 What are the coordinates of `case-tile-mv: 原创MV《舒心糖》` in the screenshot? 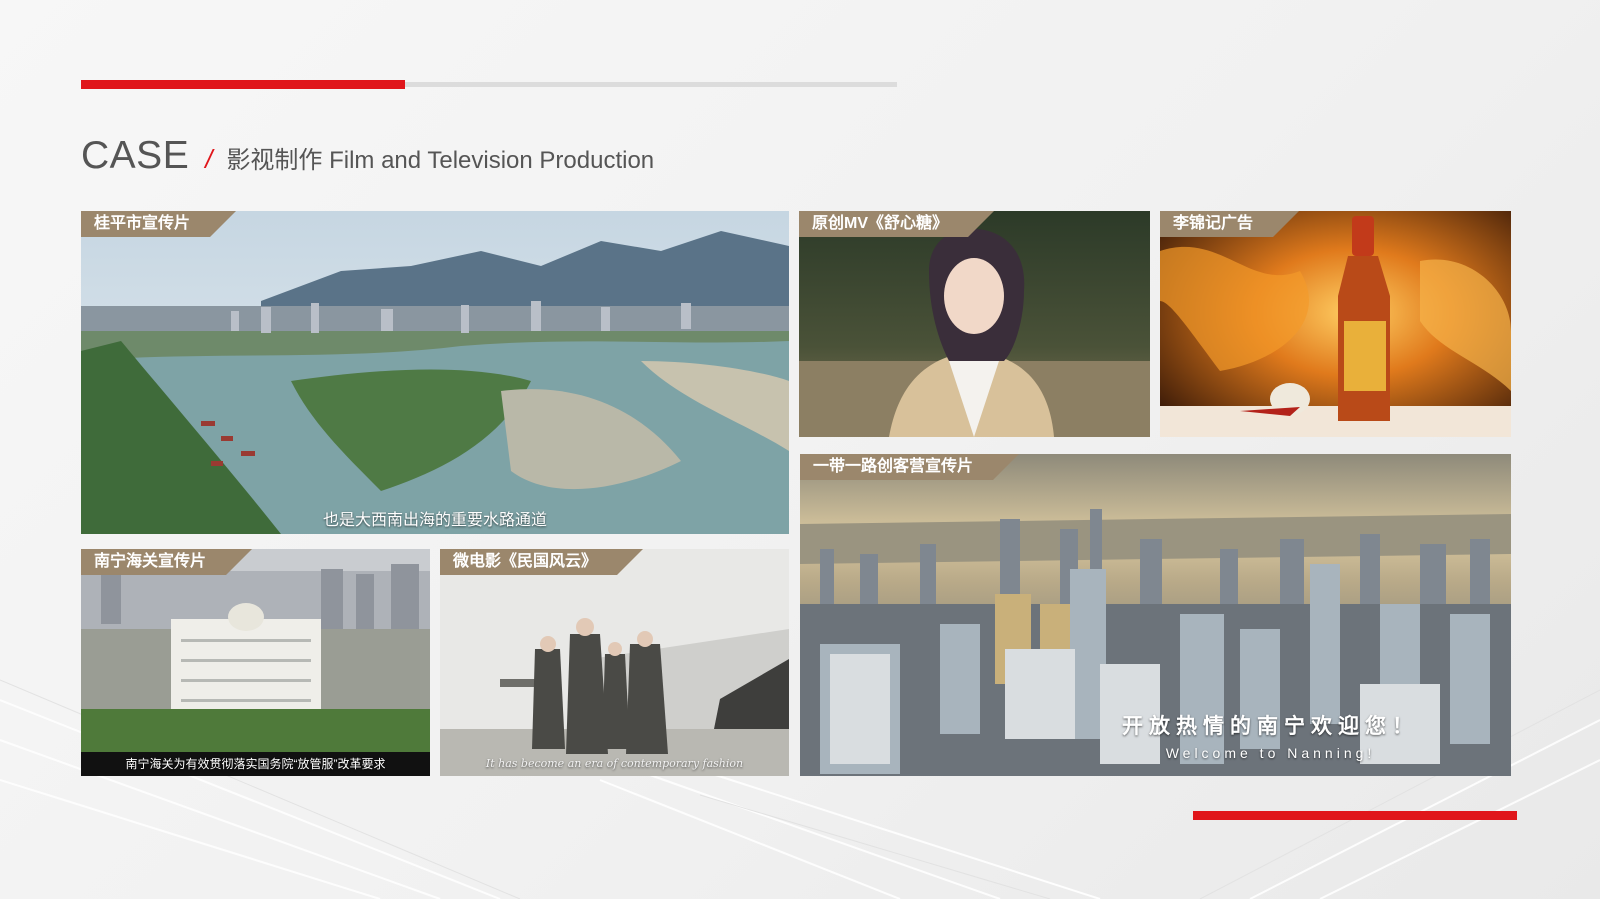 It's located at (974, 324).